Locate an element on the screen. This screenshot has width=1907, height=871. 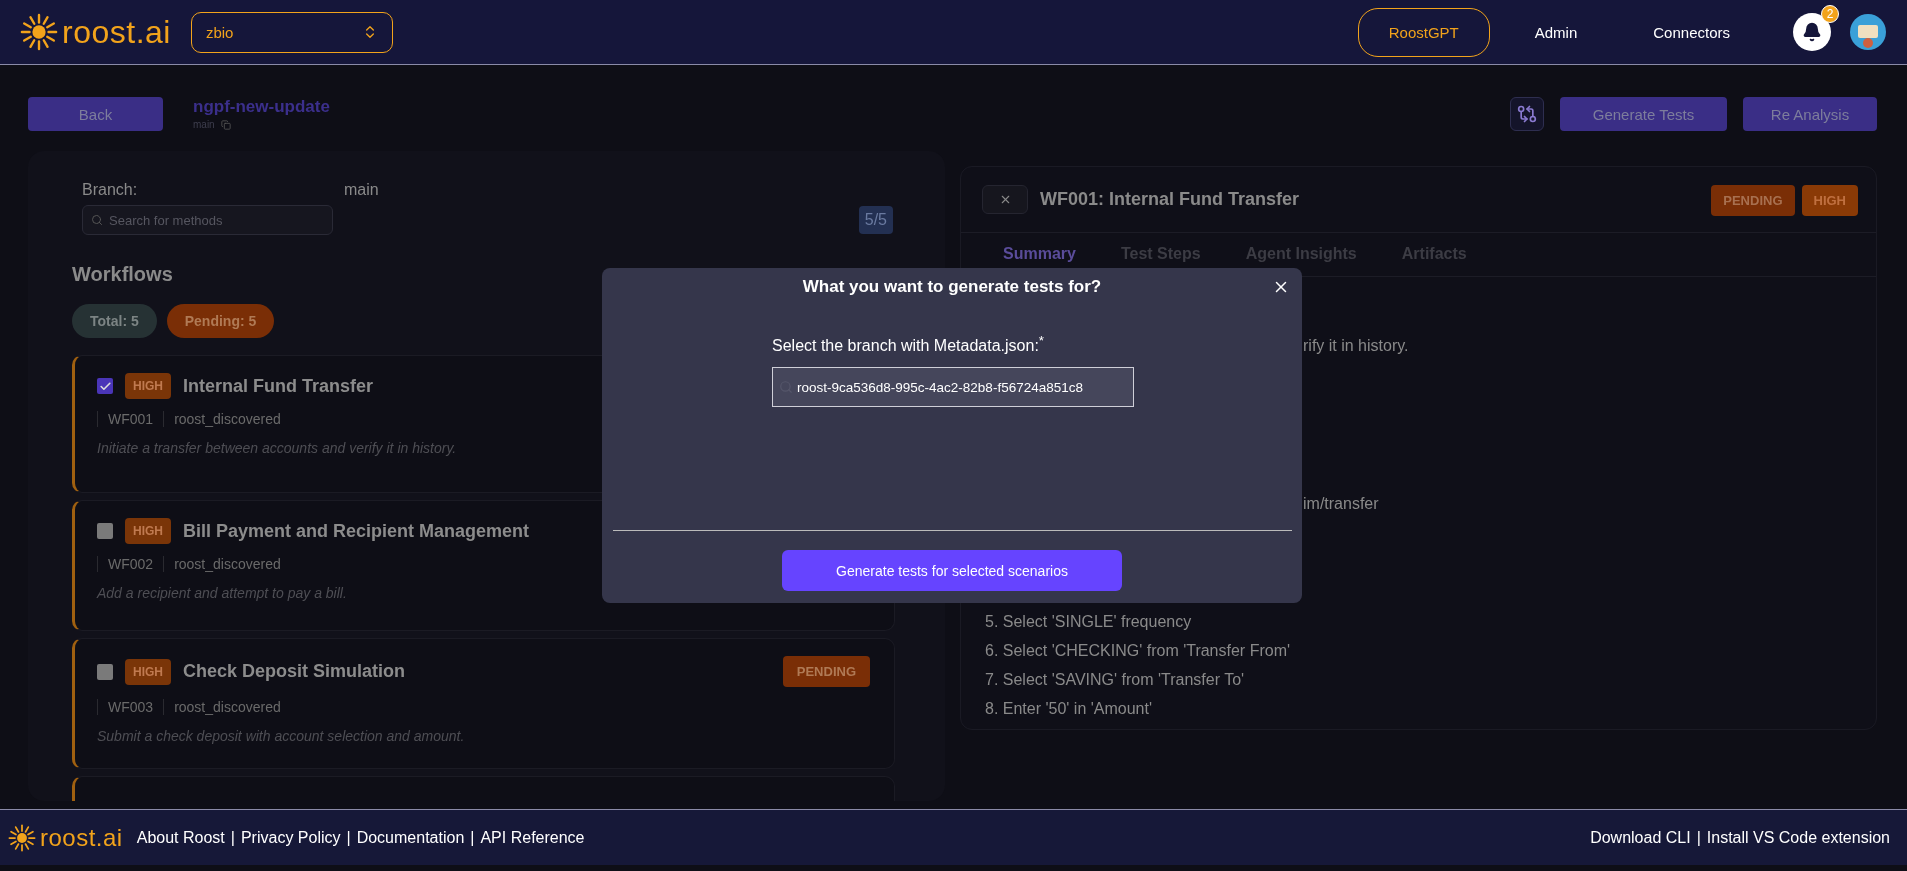
summary-text: rify it in history. is located at coordinates (1356, 346).